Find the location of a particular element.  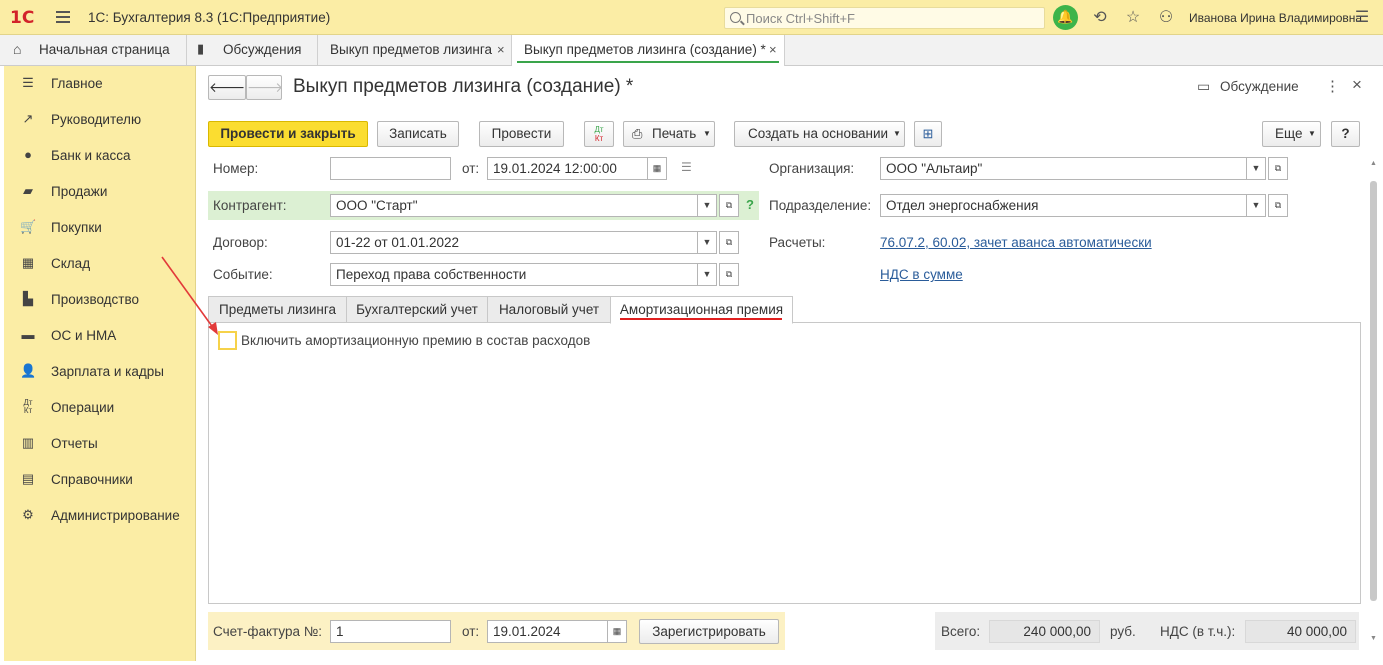

favorites-star-icon: ☆ is located at coordinates (1133, 18).